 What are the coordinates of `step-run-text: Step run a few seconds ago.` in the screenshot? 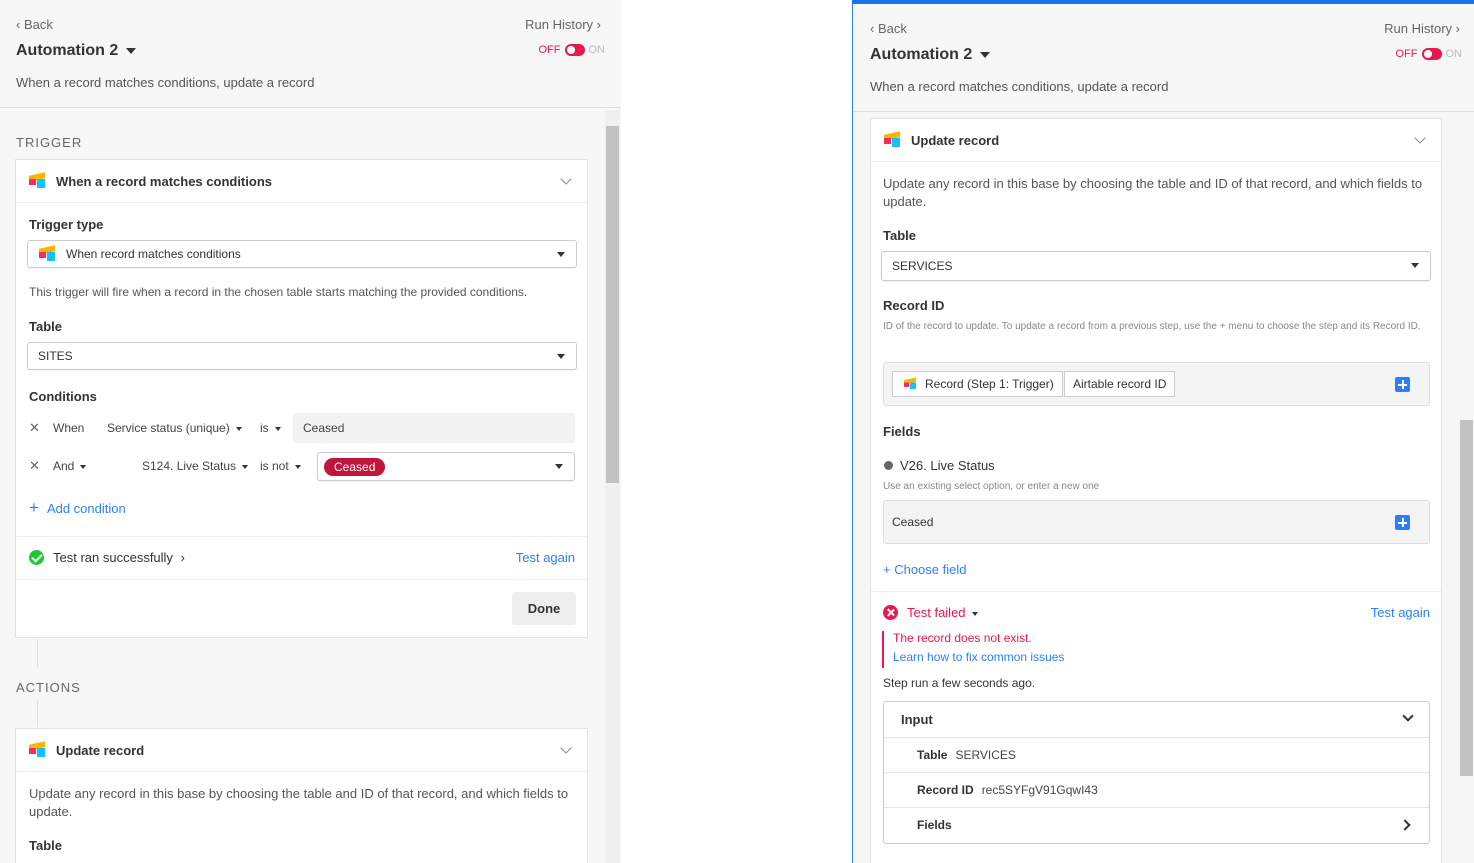 It's located at (959, 683).